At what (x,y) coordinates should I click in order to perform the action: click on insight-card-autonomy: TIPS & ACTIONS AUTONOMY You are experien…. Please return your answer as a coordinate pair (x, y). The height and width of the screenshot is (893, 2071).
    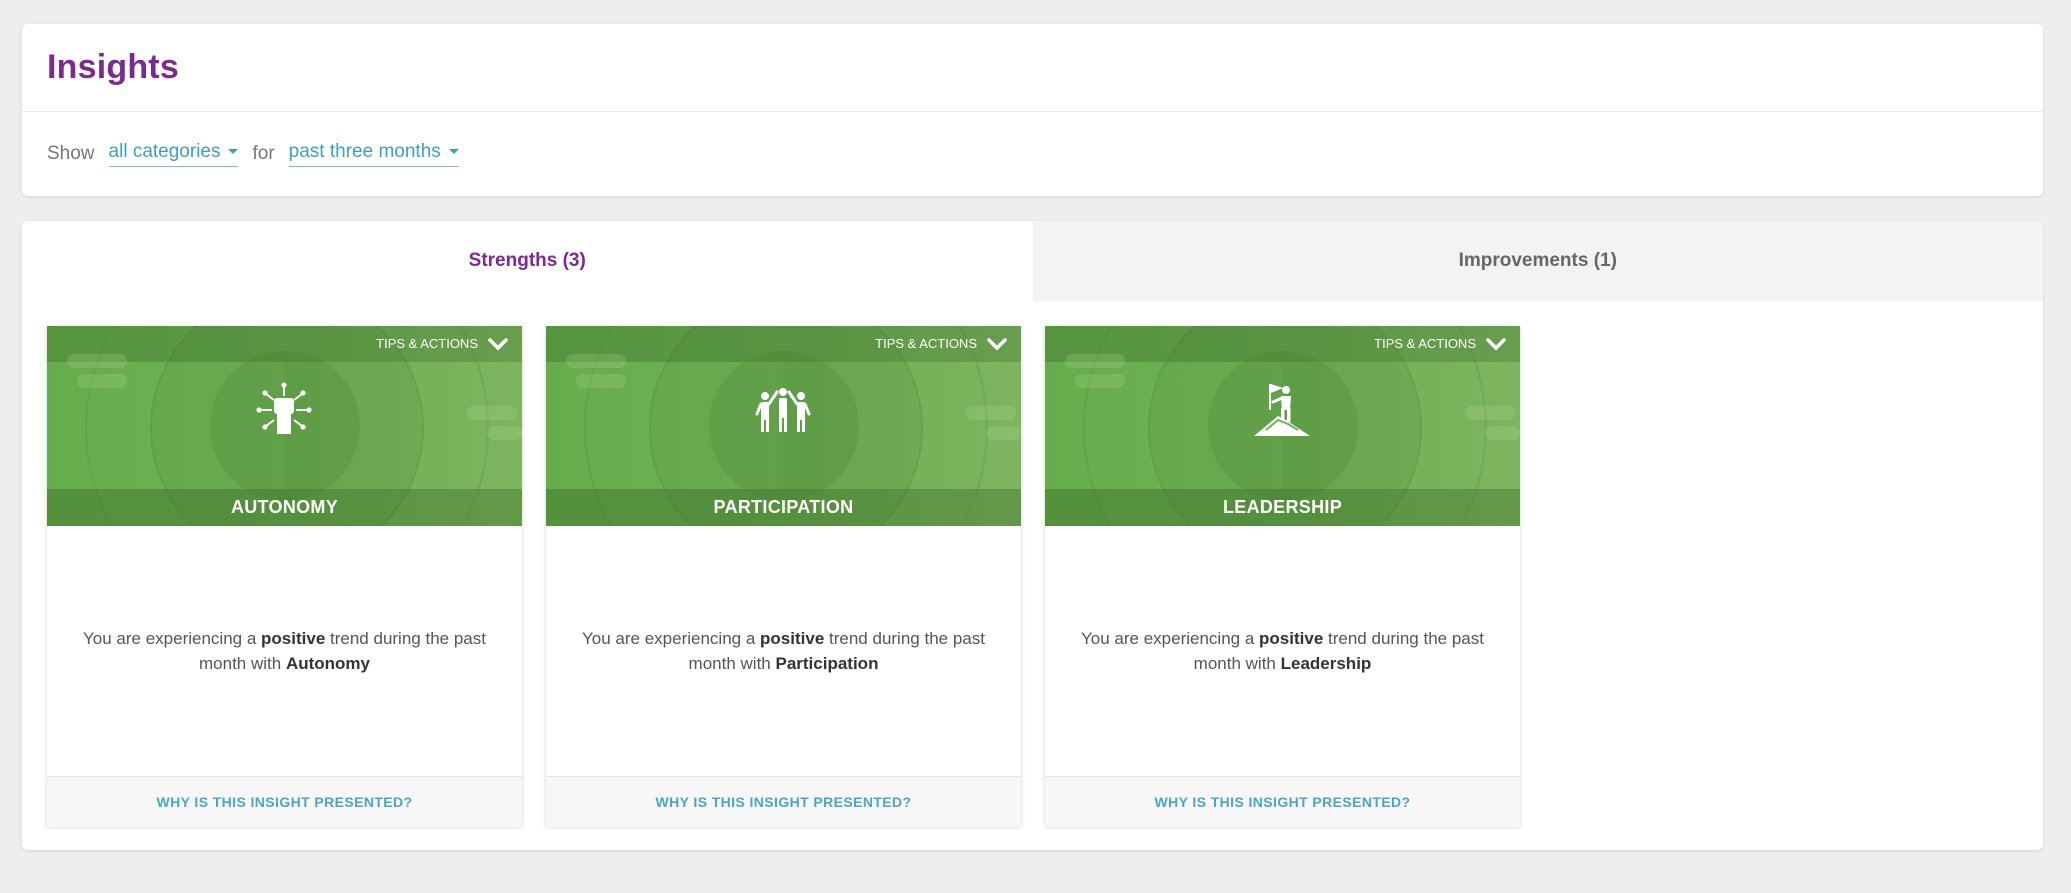
    Looking at the image, I should click on (284, 576).